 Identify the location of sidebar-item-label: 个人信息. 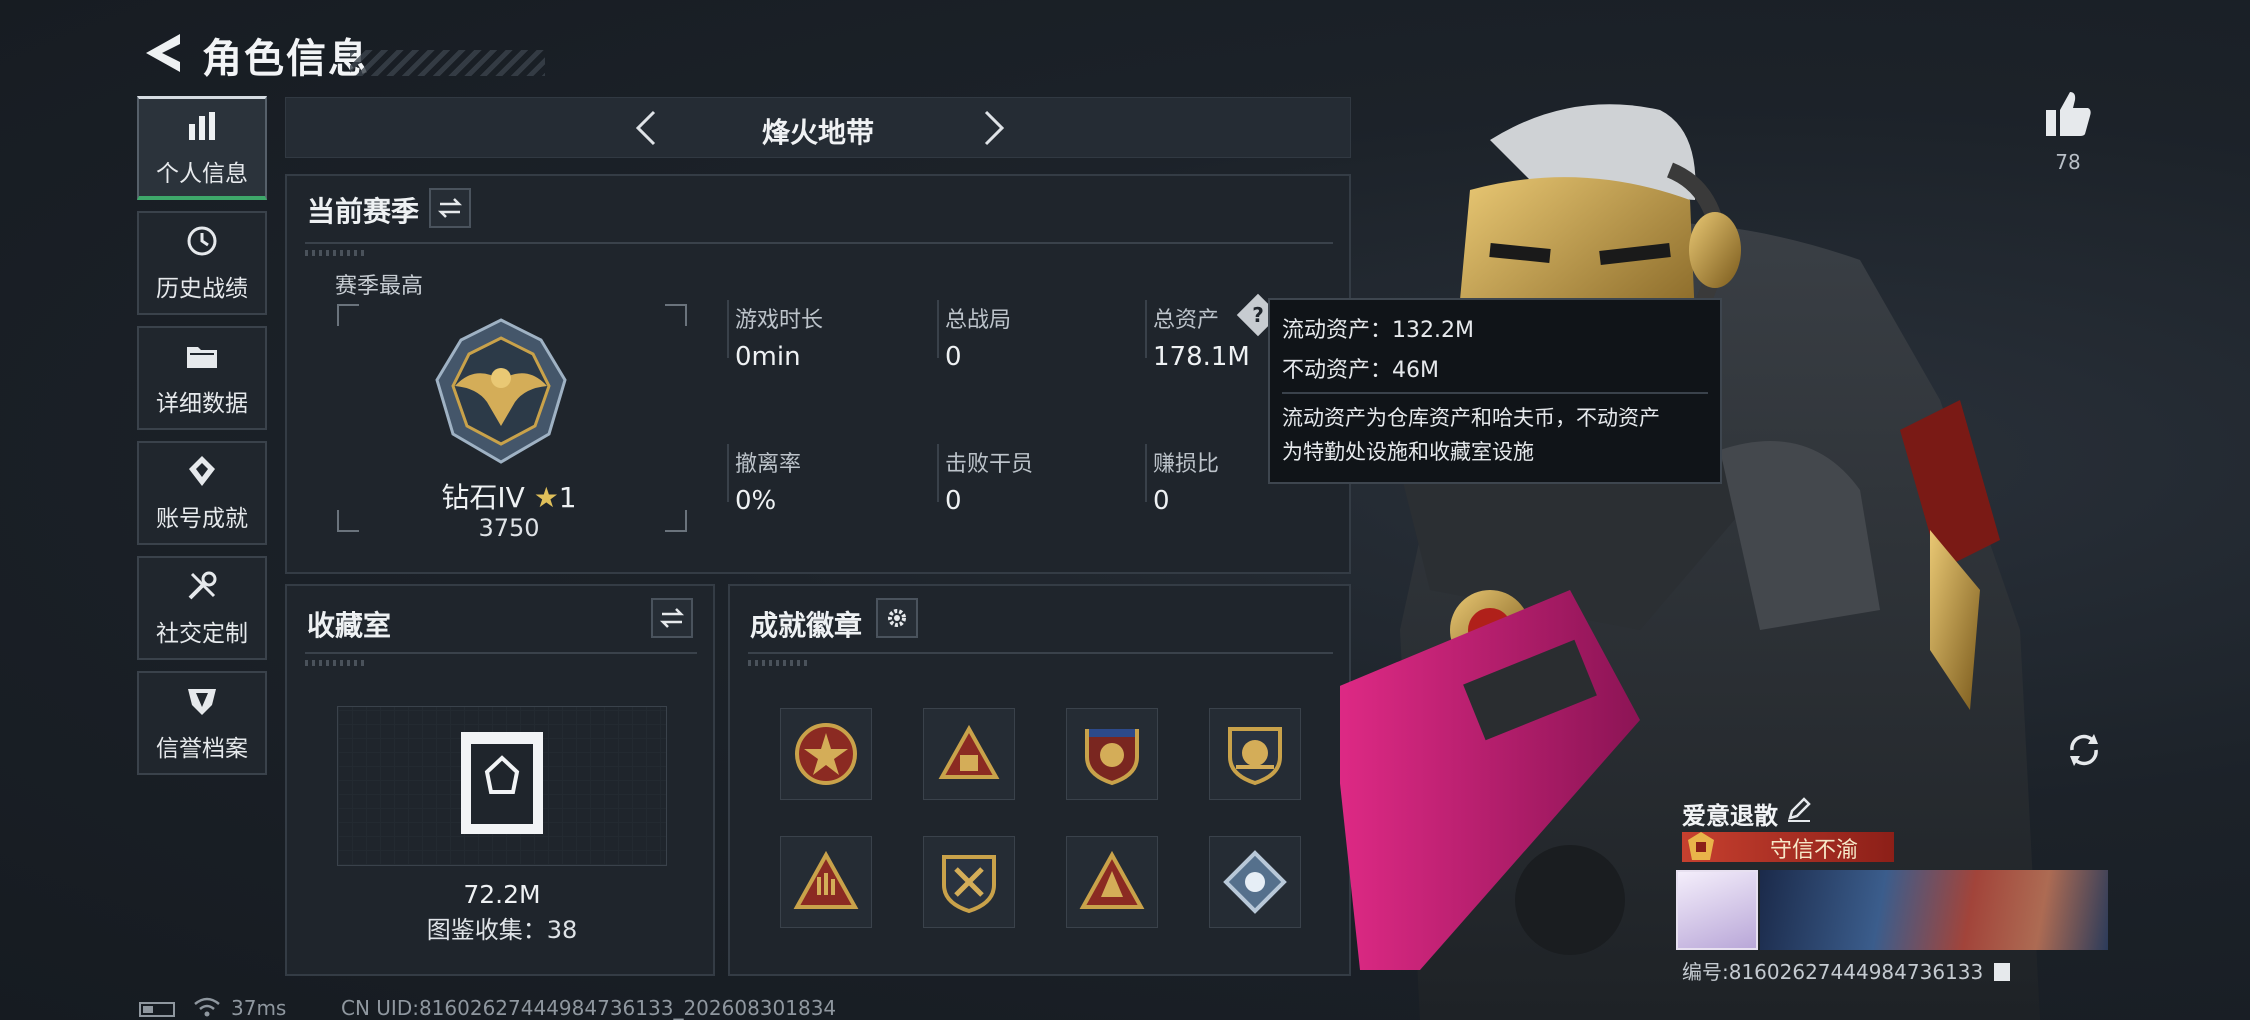
(202, 173).